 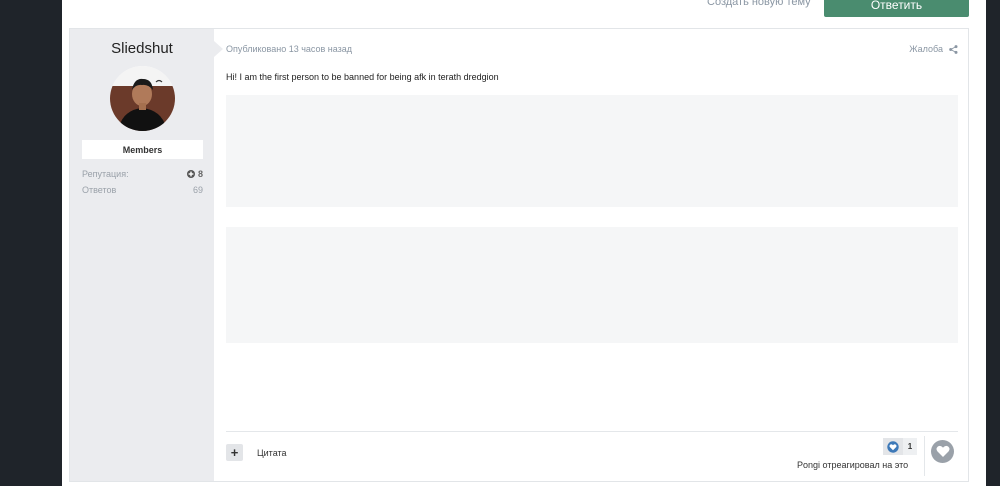 I want to click on member-group-badge: Members, so click(x=142, y=149).